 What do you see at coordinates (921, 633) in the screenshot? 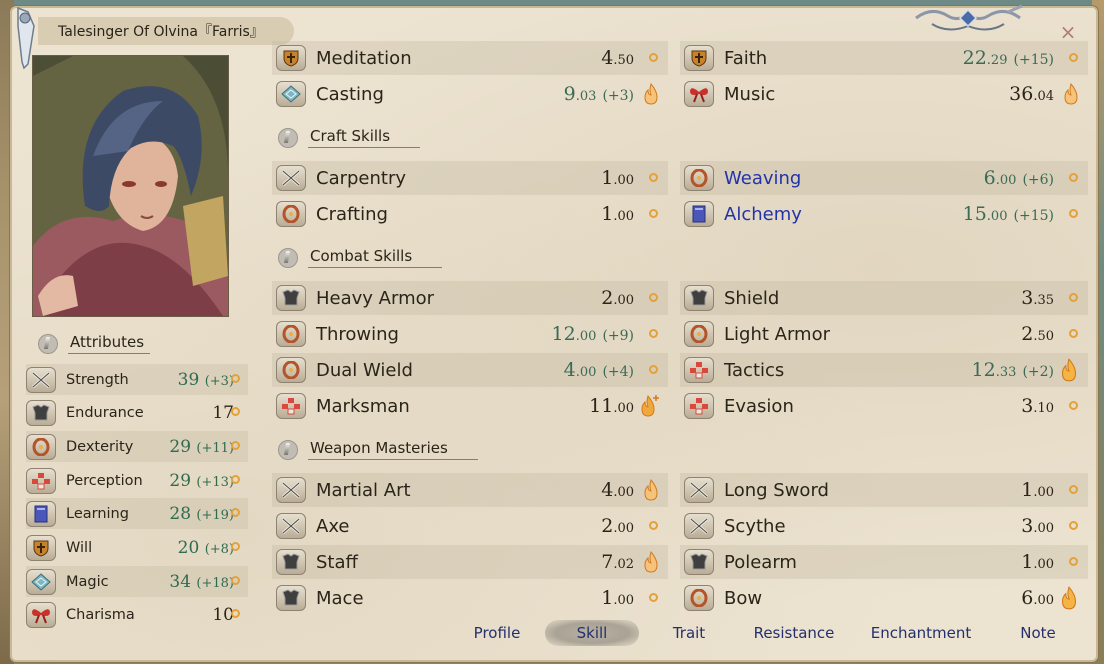
I see `tab-enchantment: Enchantment` at bounding box center [921, 633].